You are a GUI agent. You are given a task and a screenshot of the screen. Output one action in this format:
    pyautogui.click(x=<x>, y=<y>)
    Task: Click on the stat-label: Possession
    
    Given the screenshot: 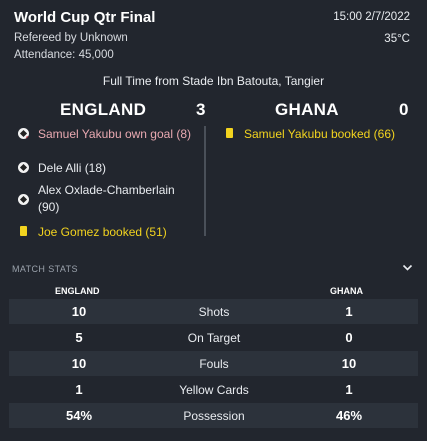 What is the action you would take?
    pyautogui.click(x=214, y=415)
    